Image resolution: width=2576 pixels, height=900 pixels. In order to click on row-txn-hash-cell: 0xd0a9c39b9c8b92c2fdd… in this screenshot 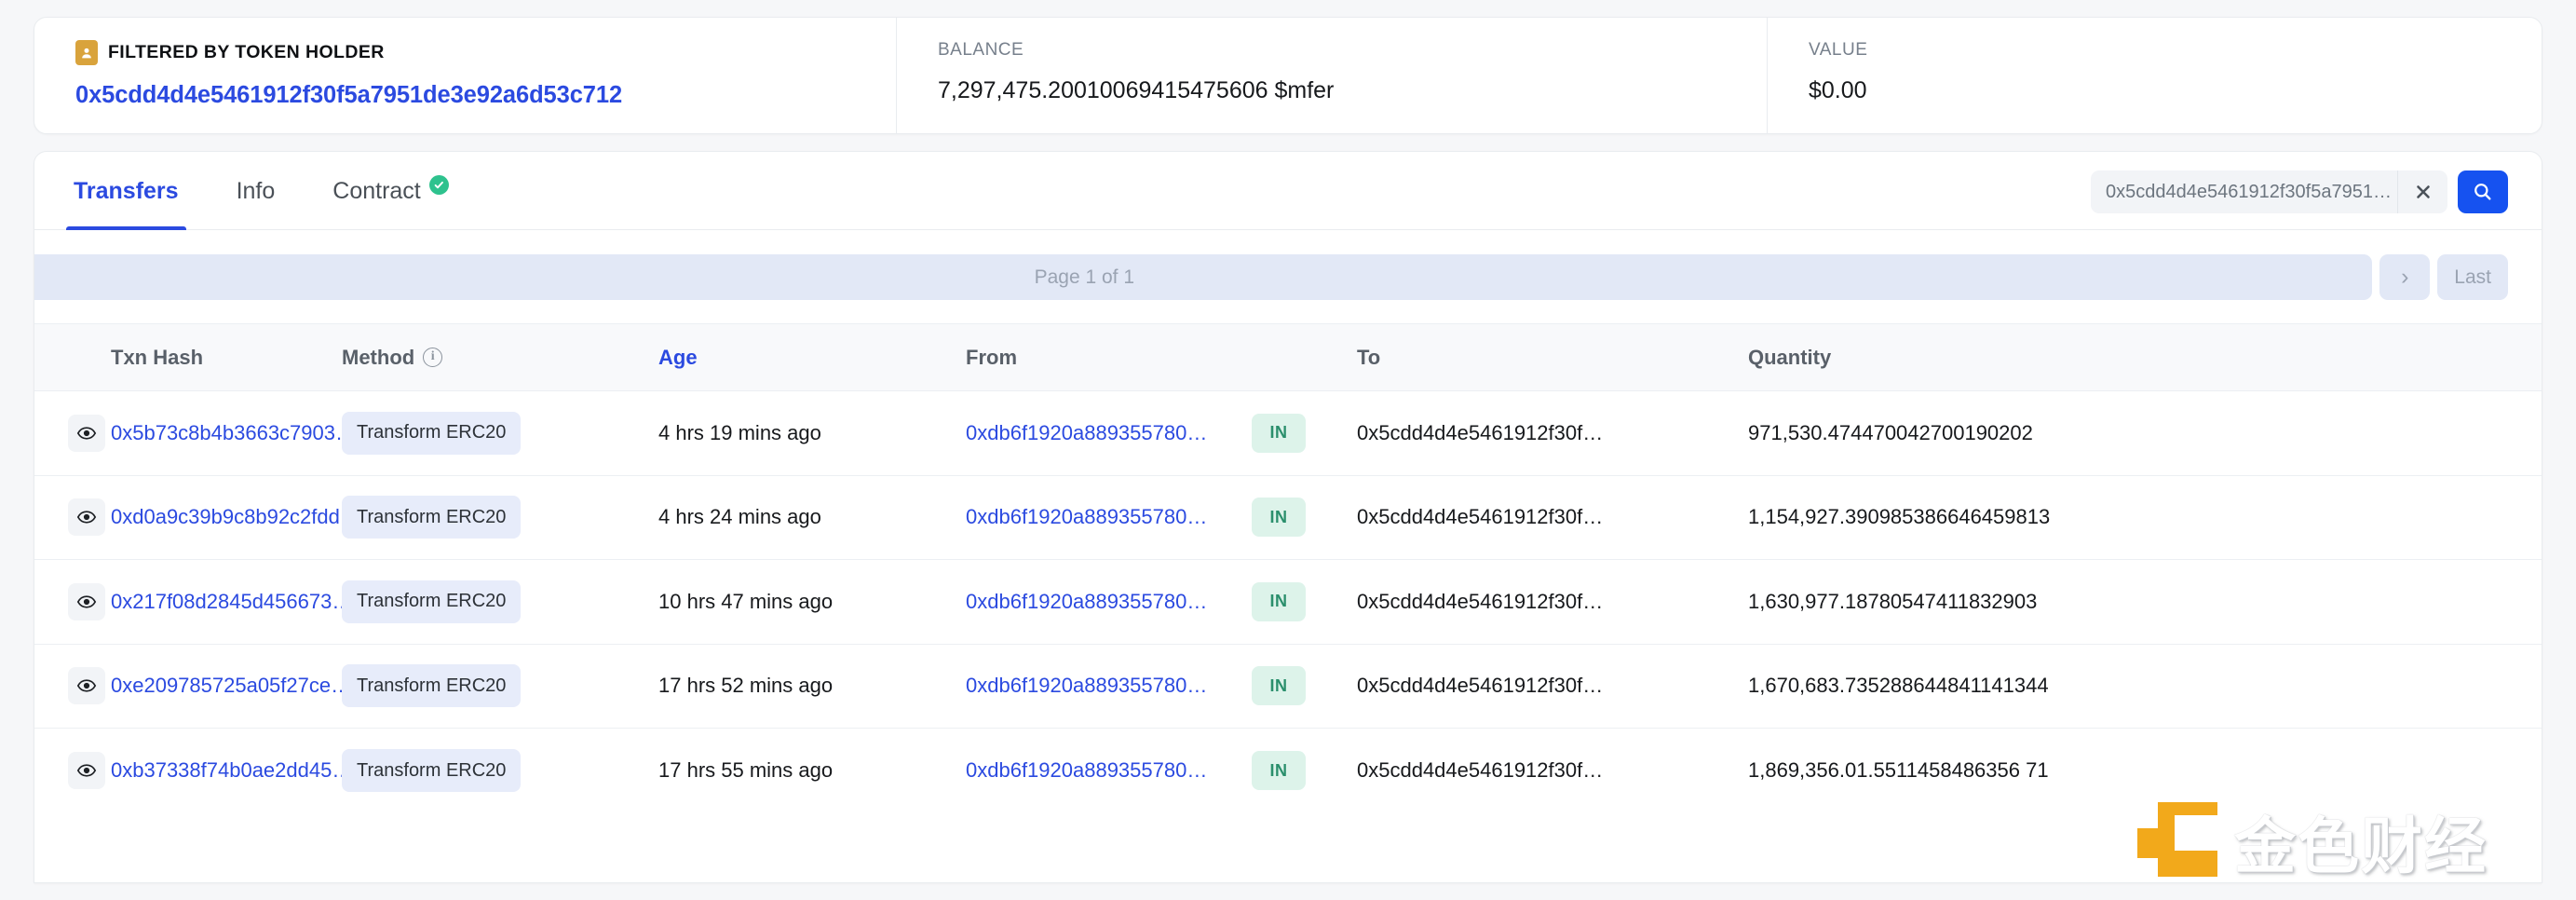, I will do `click(235, 517)`.